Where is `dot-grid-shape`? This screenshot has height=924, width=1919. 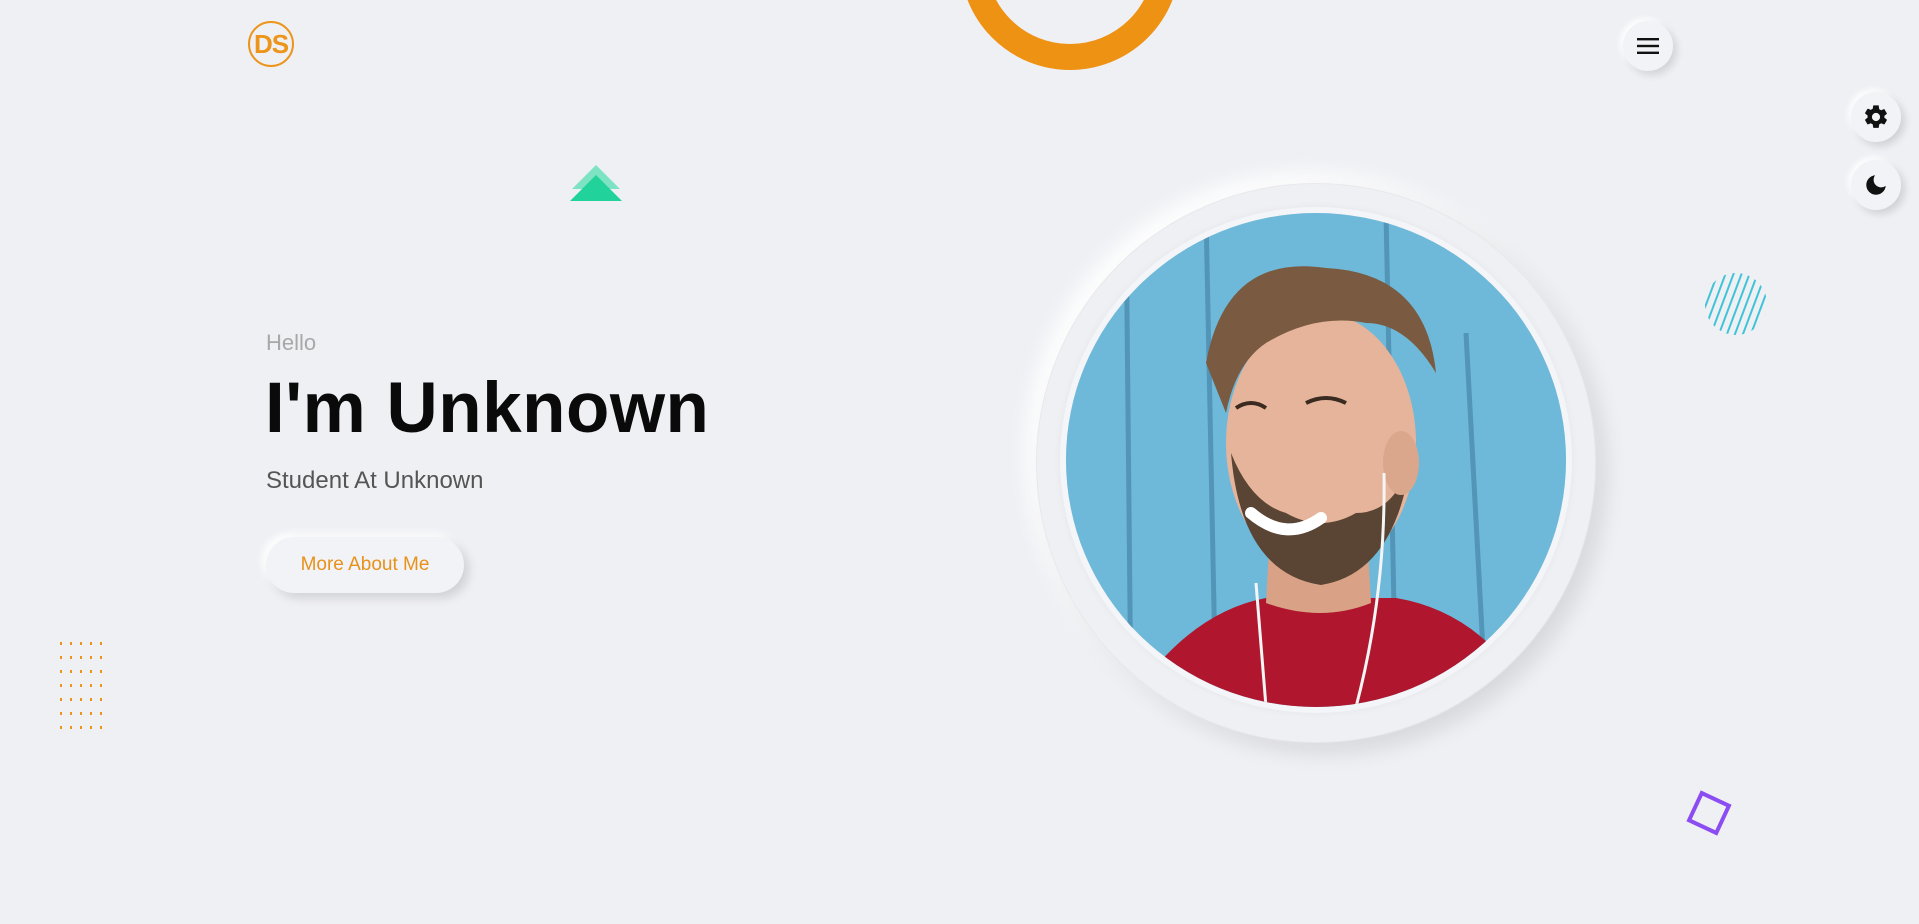
dot-grid-shape is located at coordinates (81, 685).